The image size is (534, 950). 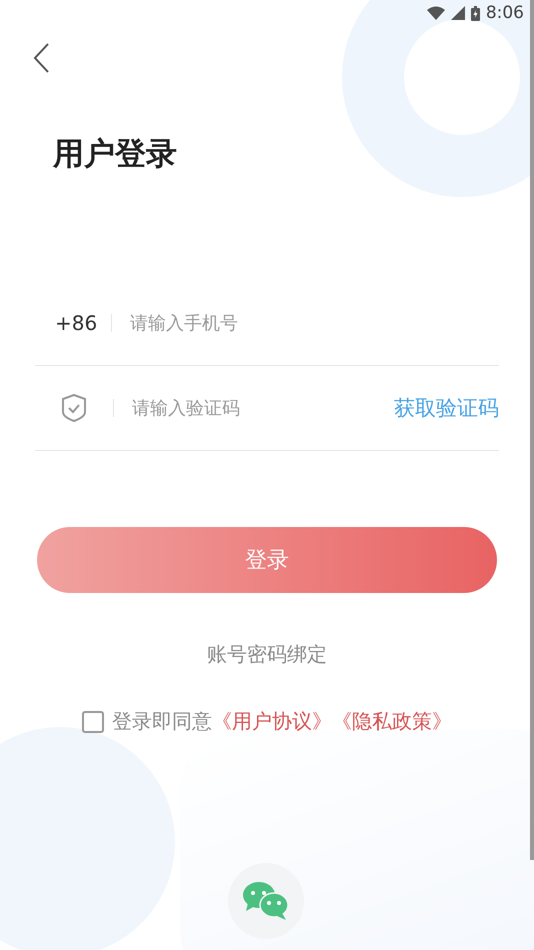 I want to click on policy-link: 《隐私政策》, so click(x=392, y=721).